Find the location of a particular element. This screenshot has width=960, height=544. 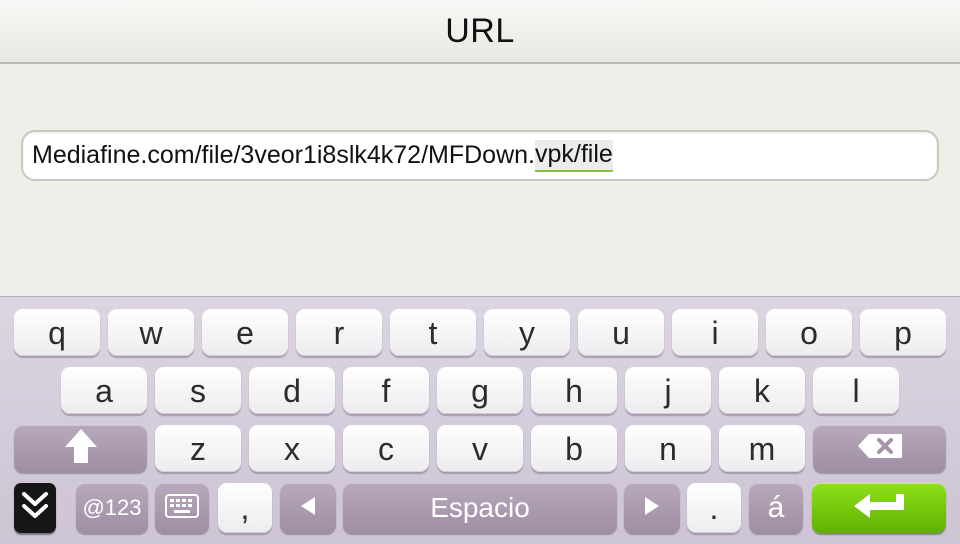

key-y: y is located at coordinates (527, 332).